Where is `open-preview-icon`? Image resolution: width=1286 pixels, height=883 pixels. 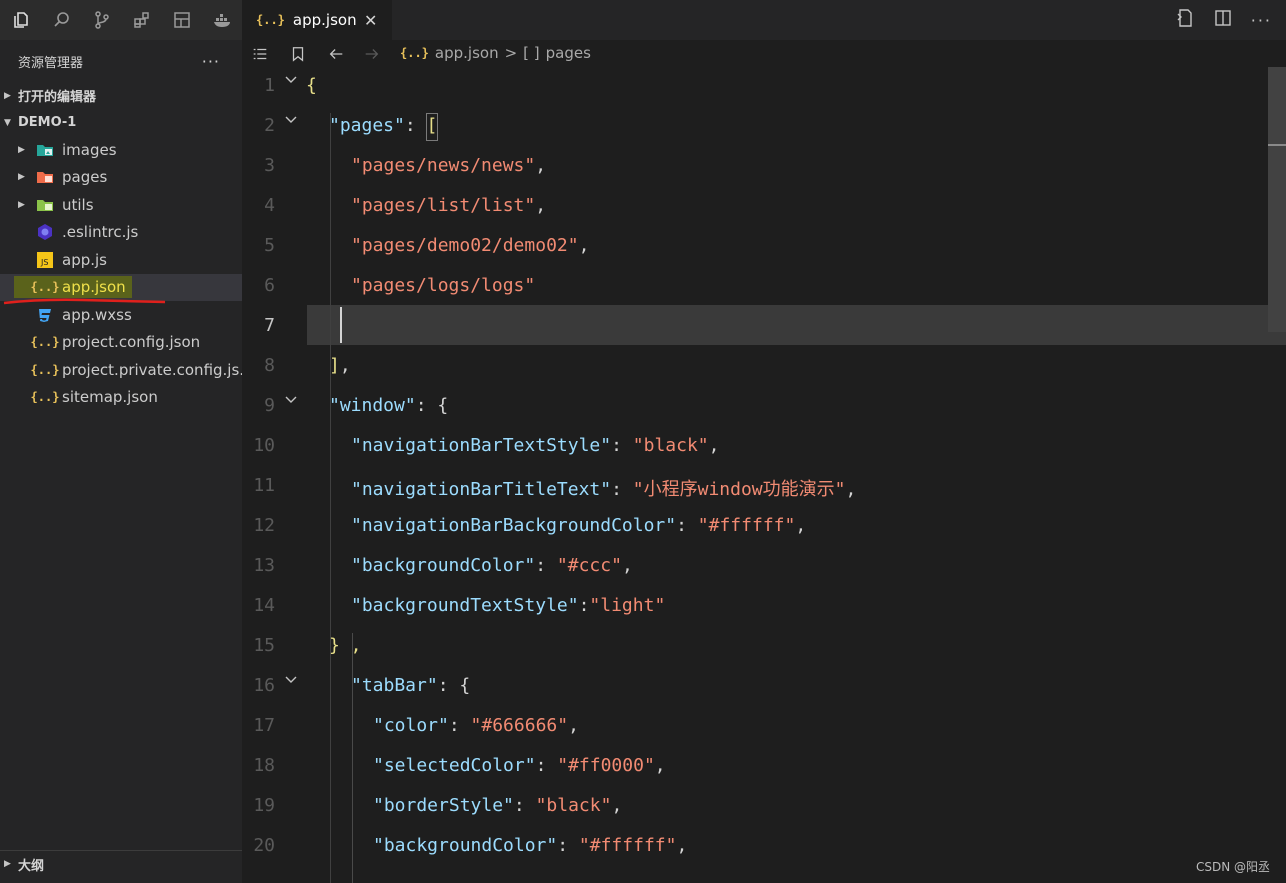 open-preview-icon is located at coordinates (1185, 20).